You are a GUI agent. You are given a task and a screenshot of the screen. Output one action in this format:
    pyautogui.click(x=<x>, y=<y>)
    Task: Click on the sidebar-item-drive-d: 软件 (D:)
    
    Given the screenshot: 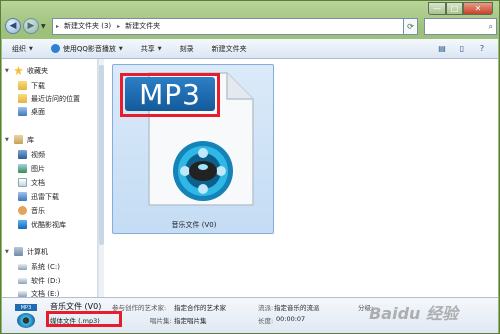 What is the action you would take?
    pyautogui.click(x=39, y=280)
    